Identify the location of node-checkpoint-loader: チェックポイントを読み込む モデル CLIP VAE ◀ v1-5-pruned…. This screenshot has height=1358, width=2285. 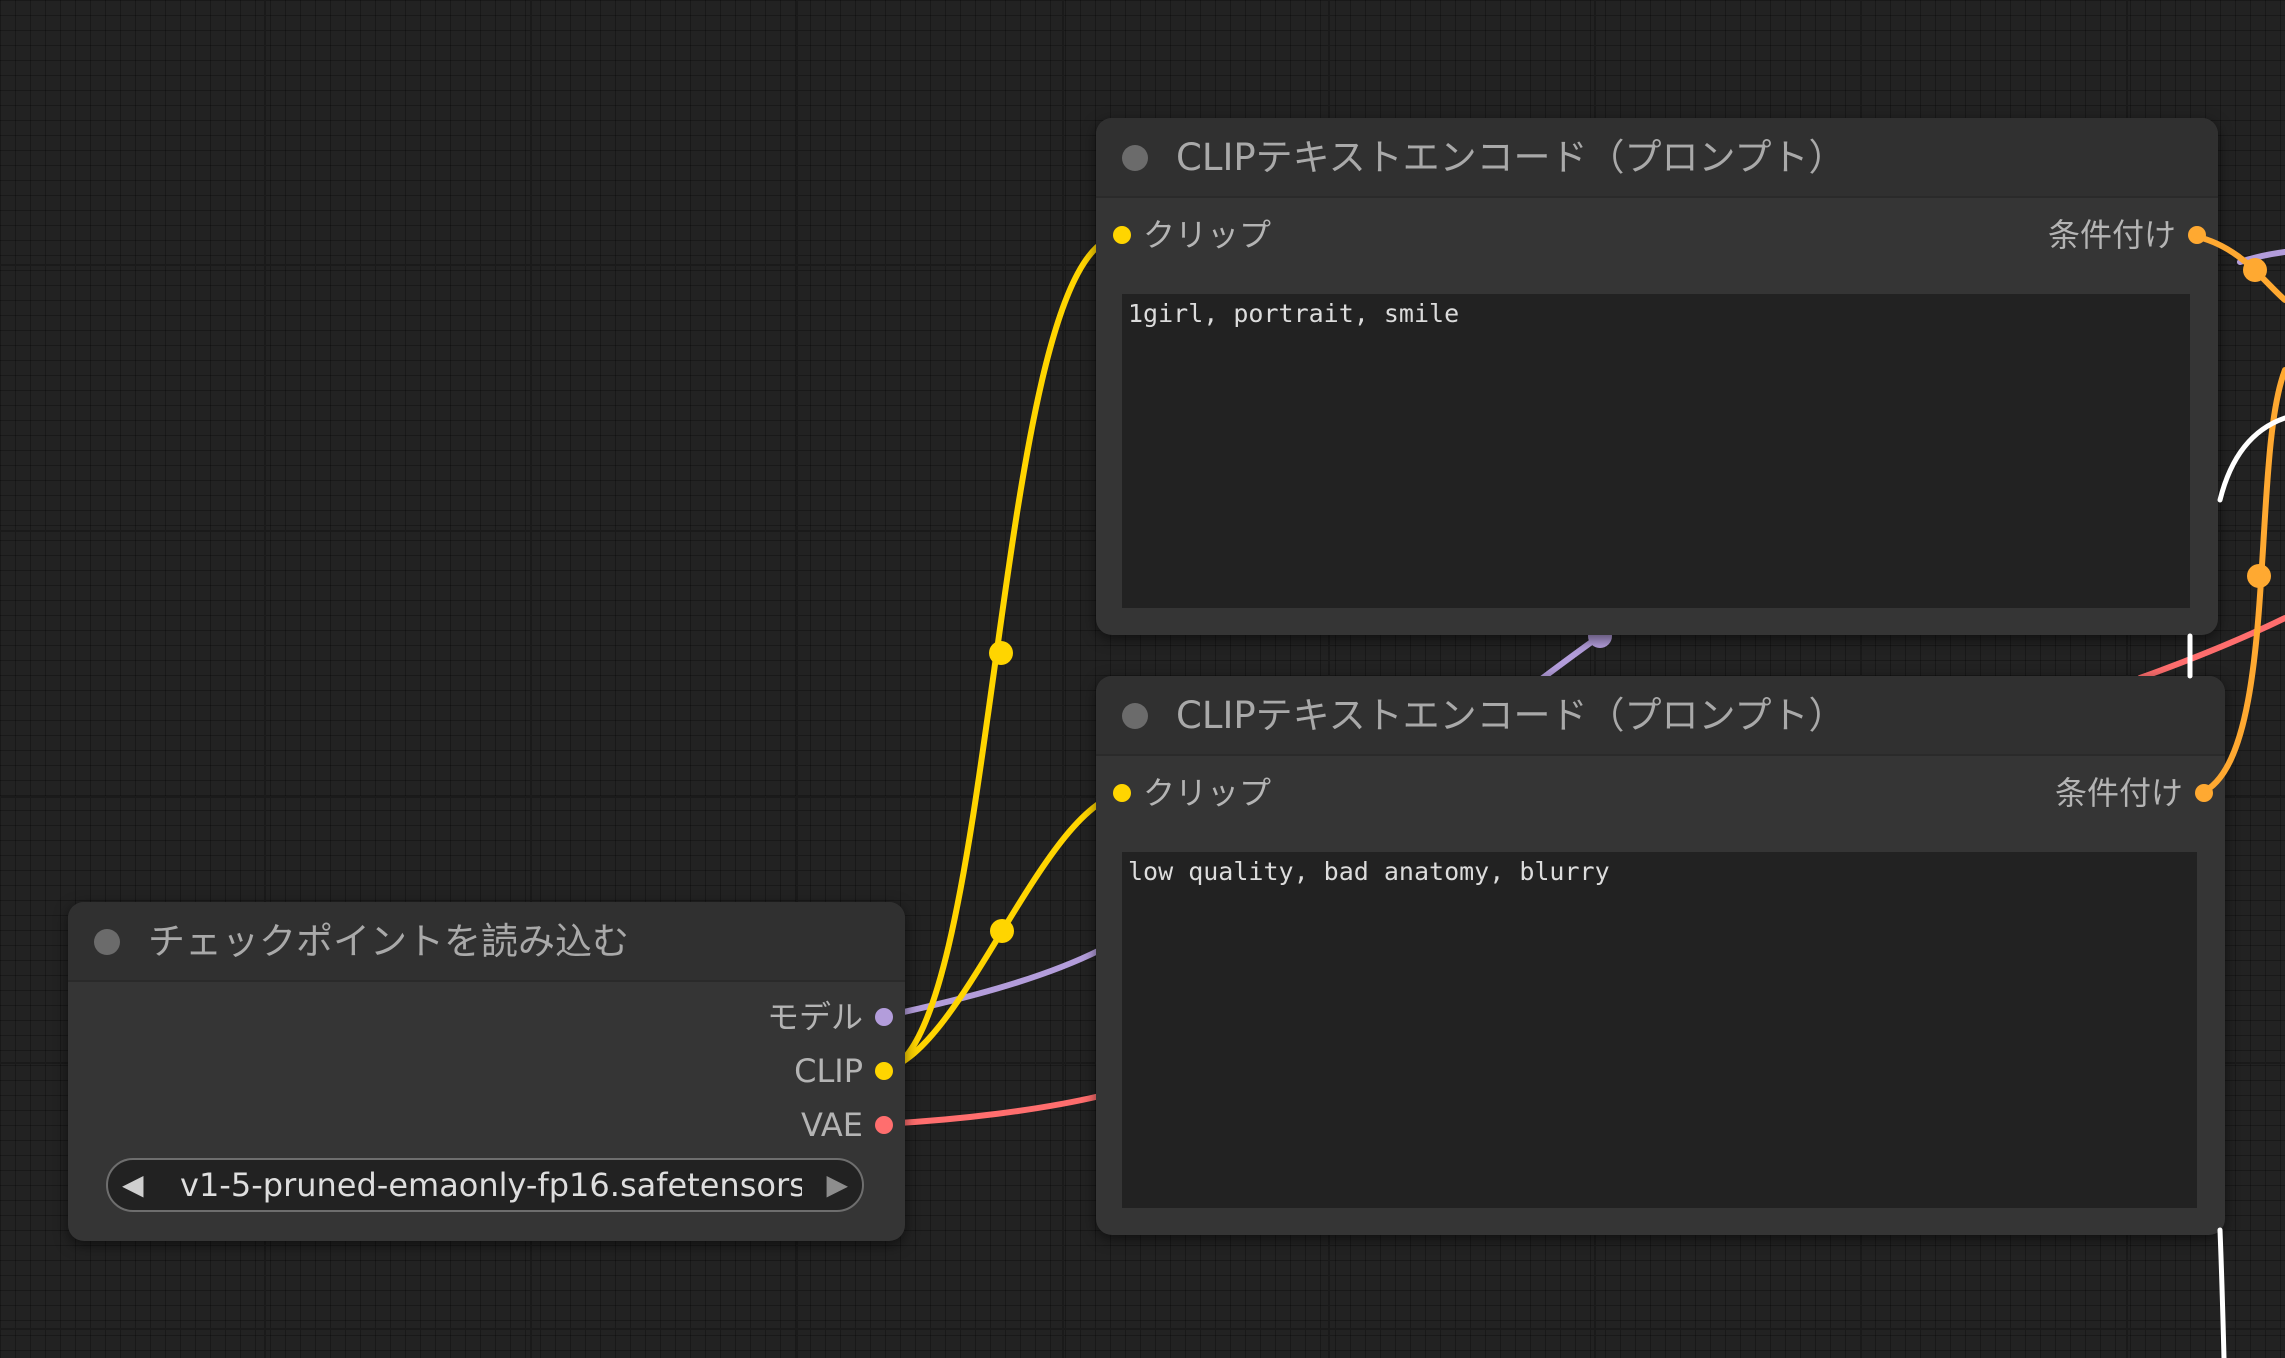
(486, 1071).